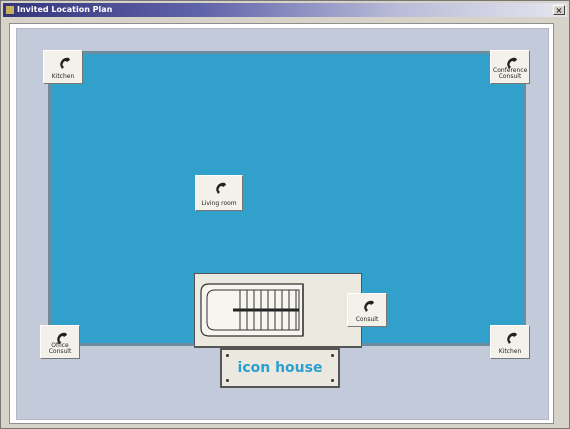 The image size is (570, 429). I want to click on location-label: Office Consult, so click(60, 348).